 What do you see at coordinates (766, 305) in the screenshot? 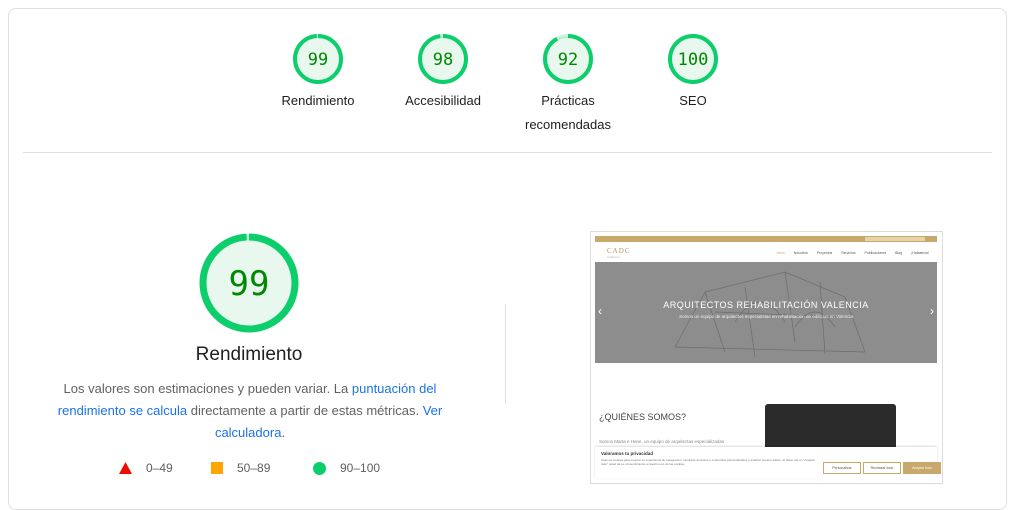
I see `hero-title: ARQUITECTOS REHABILITACIÓN VALENCIA` at bounding box center [766, 305].